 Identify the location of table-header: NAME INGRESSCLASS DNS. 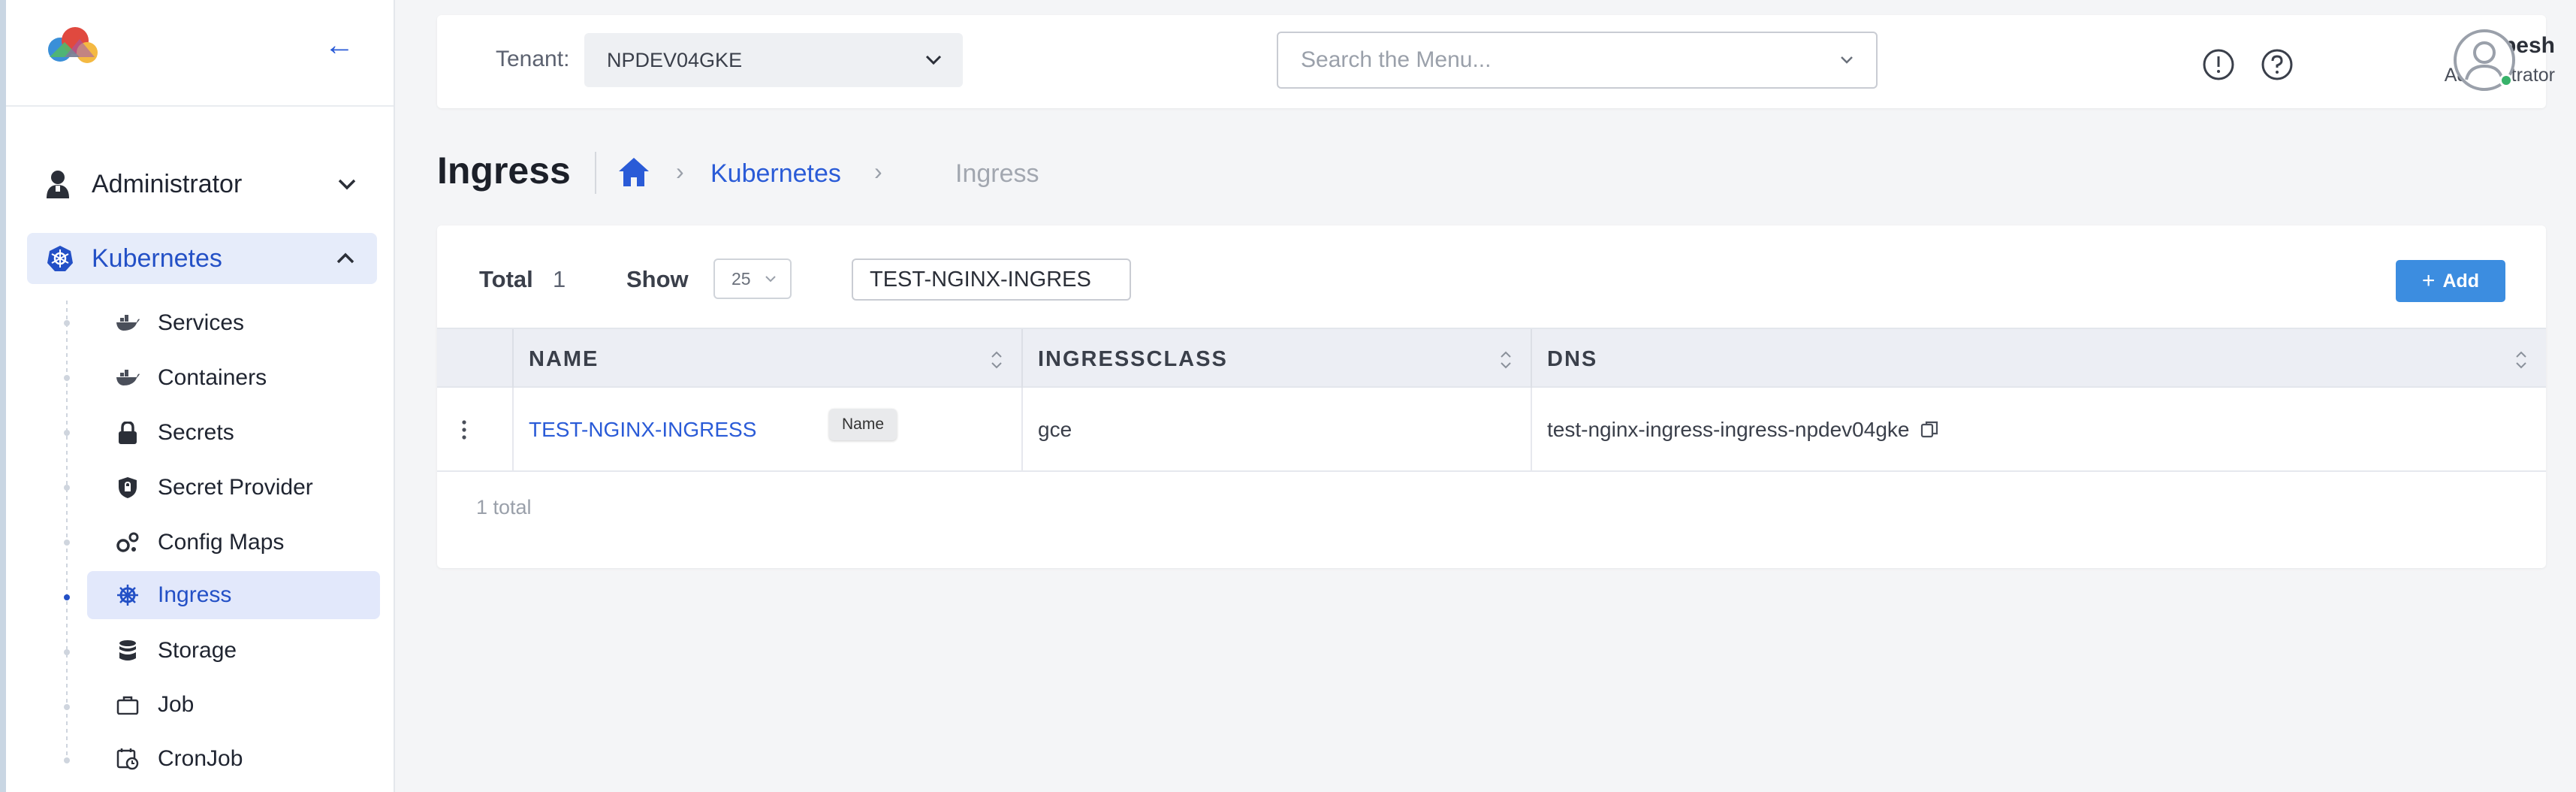
(1491, 359).